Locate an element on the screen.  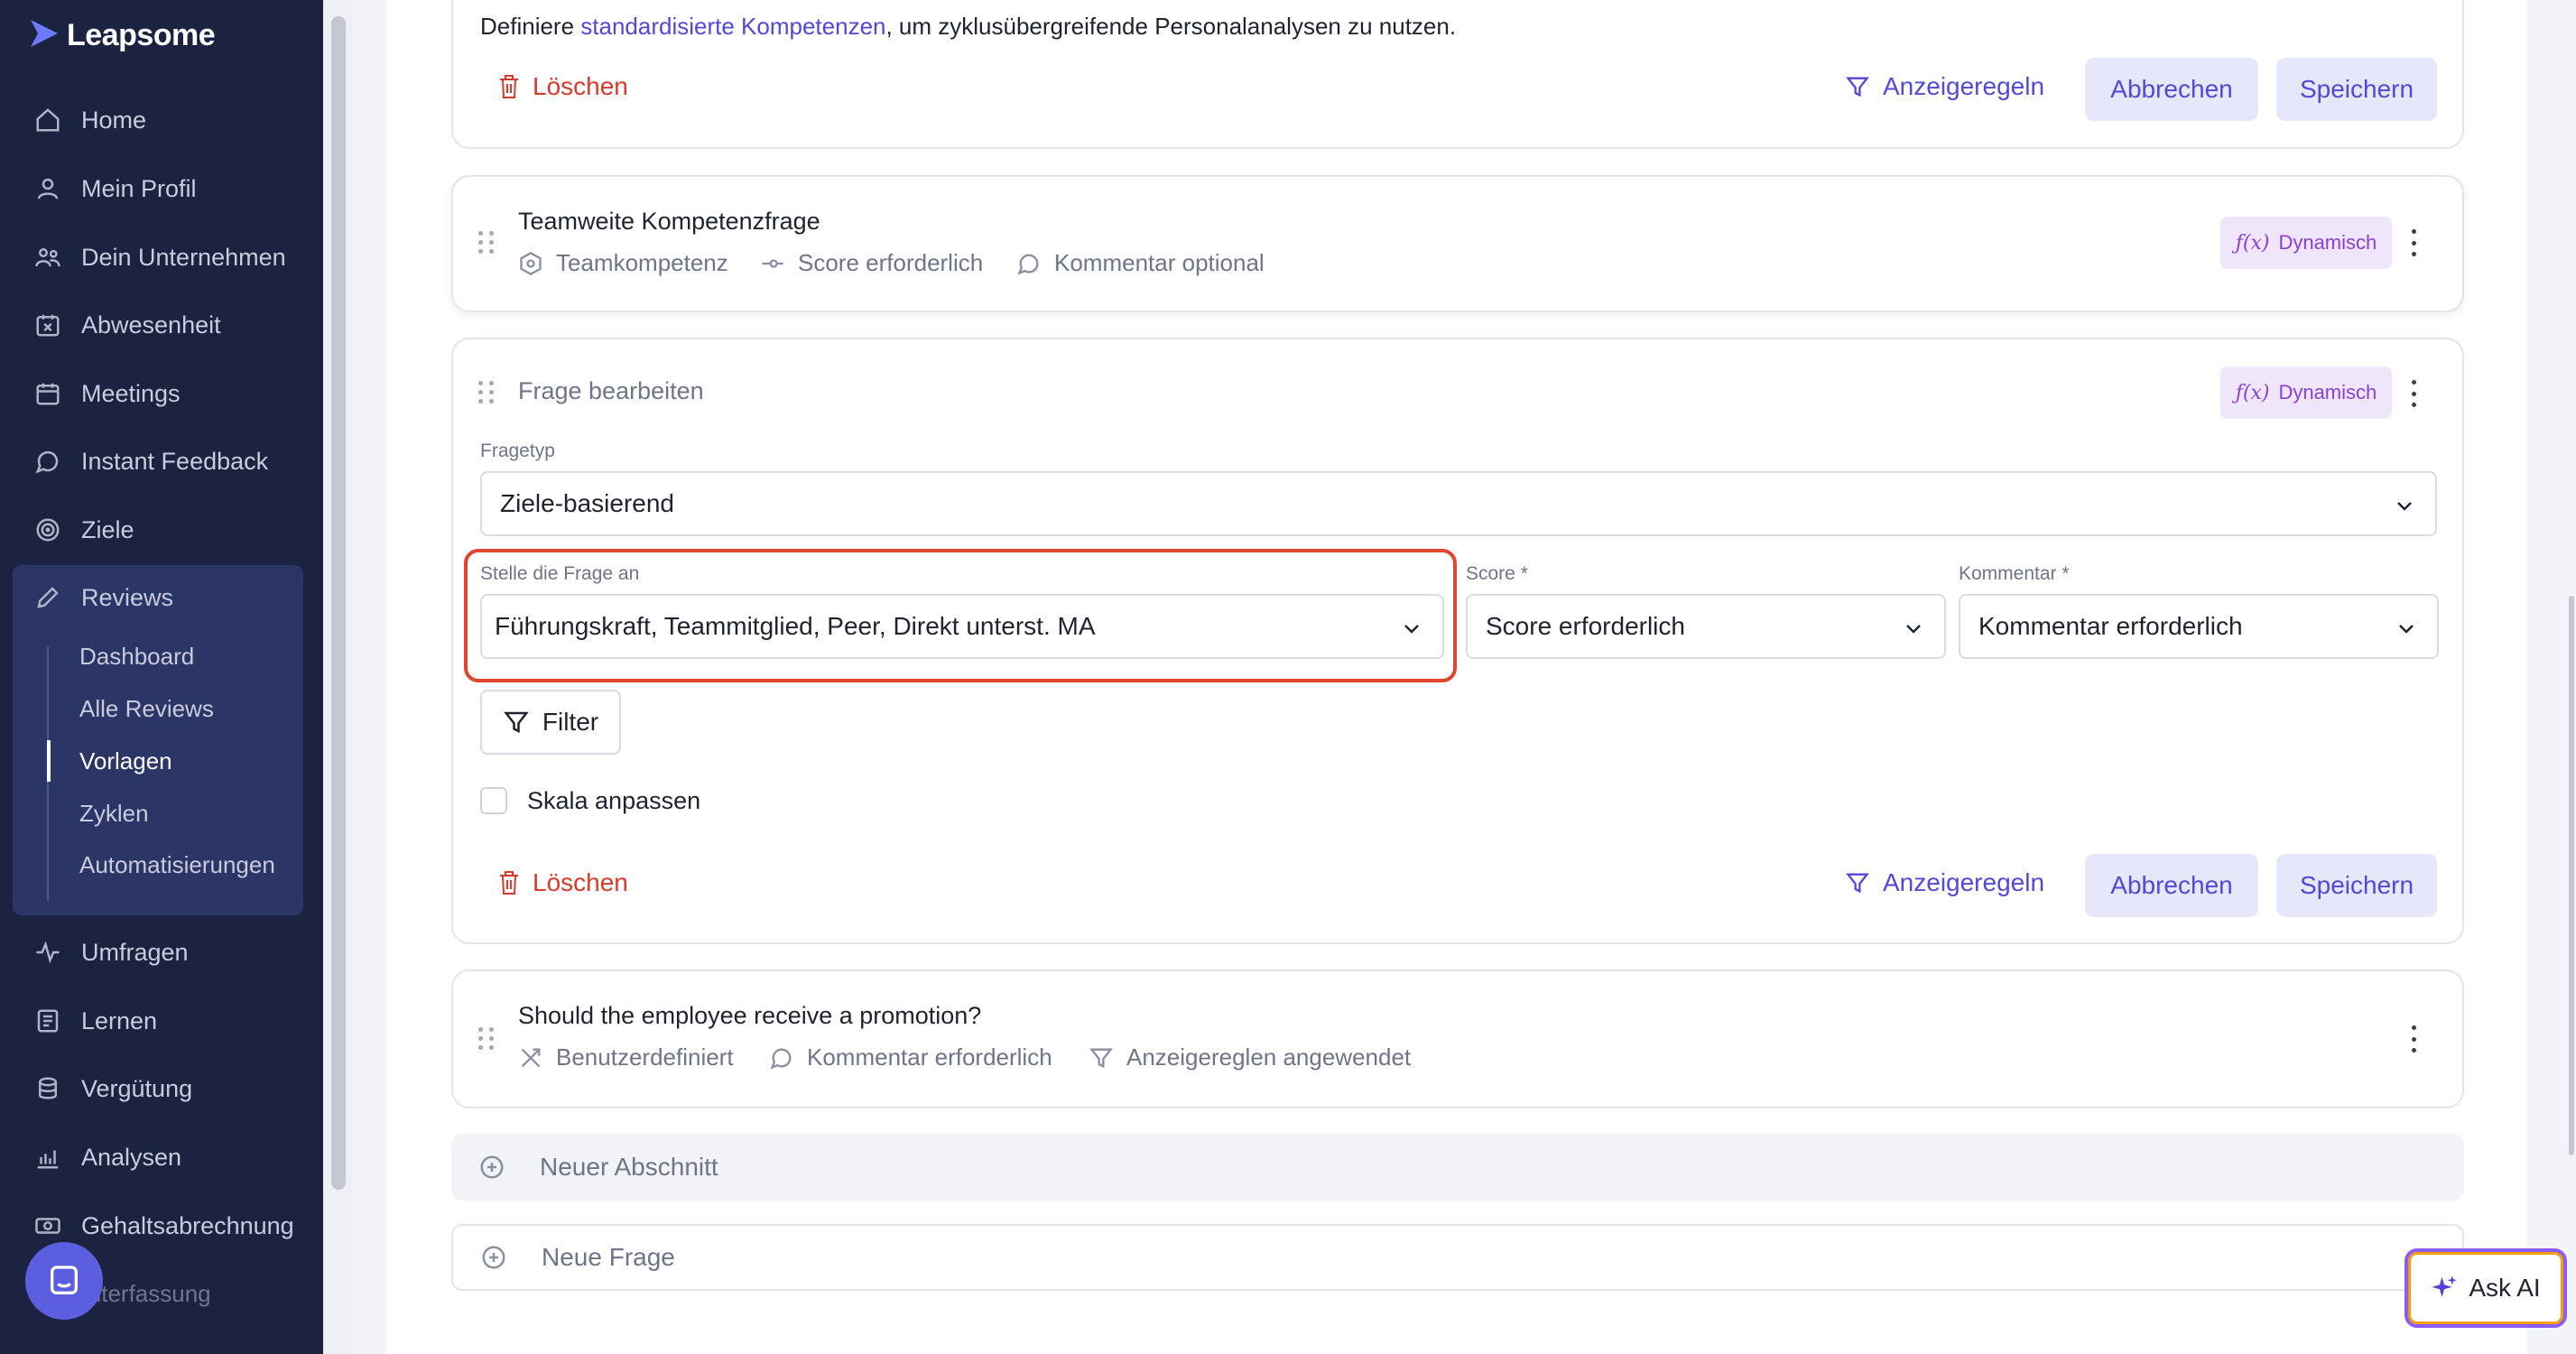
filter-button: Filter is located at coordinates (551, 722).